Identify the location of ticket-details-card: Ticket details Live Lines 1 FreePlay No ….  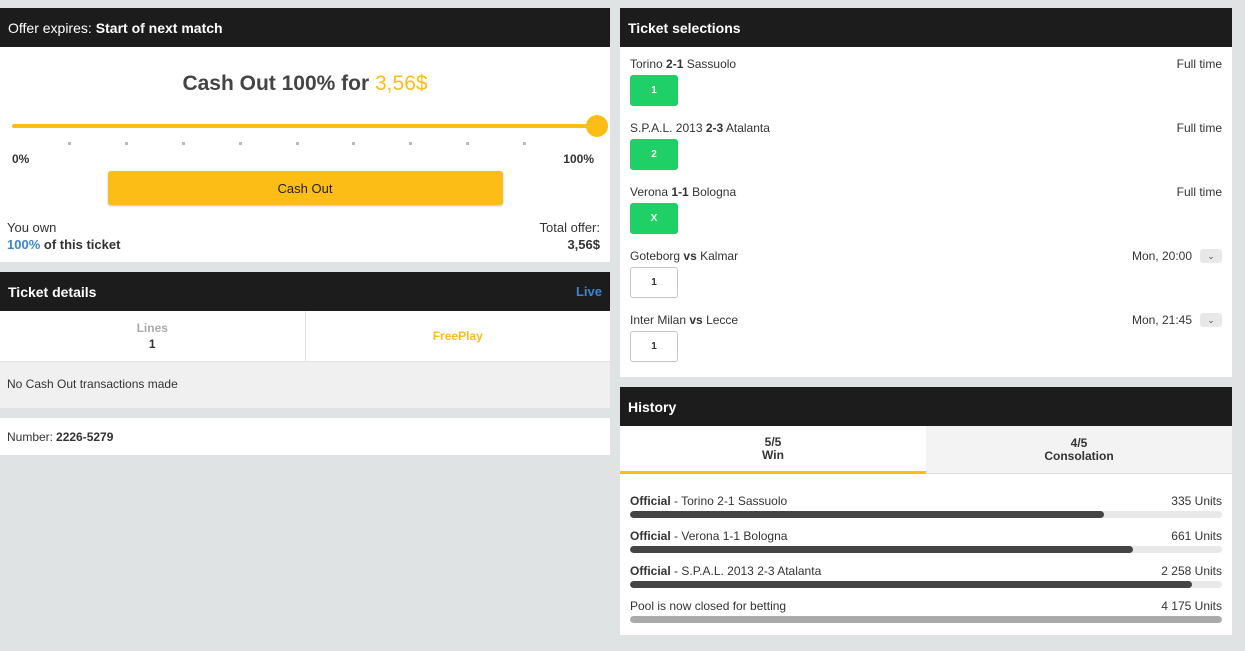
(305, 340).